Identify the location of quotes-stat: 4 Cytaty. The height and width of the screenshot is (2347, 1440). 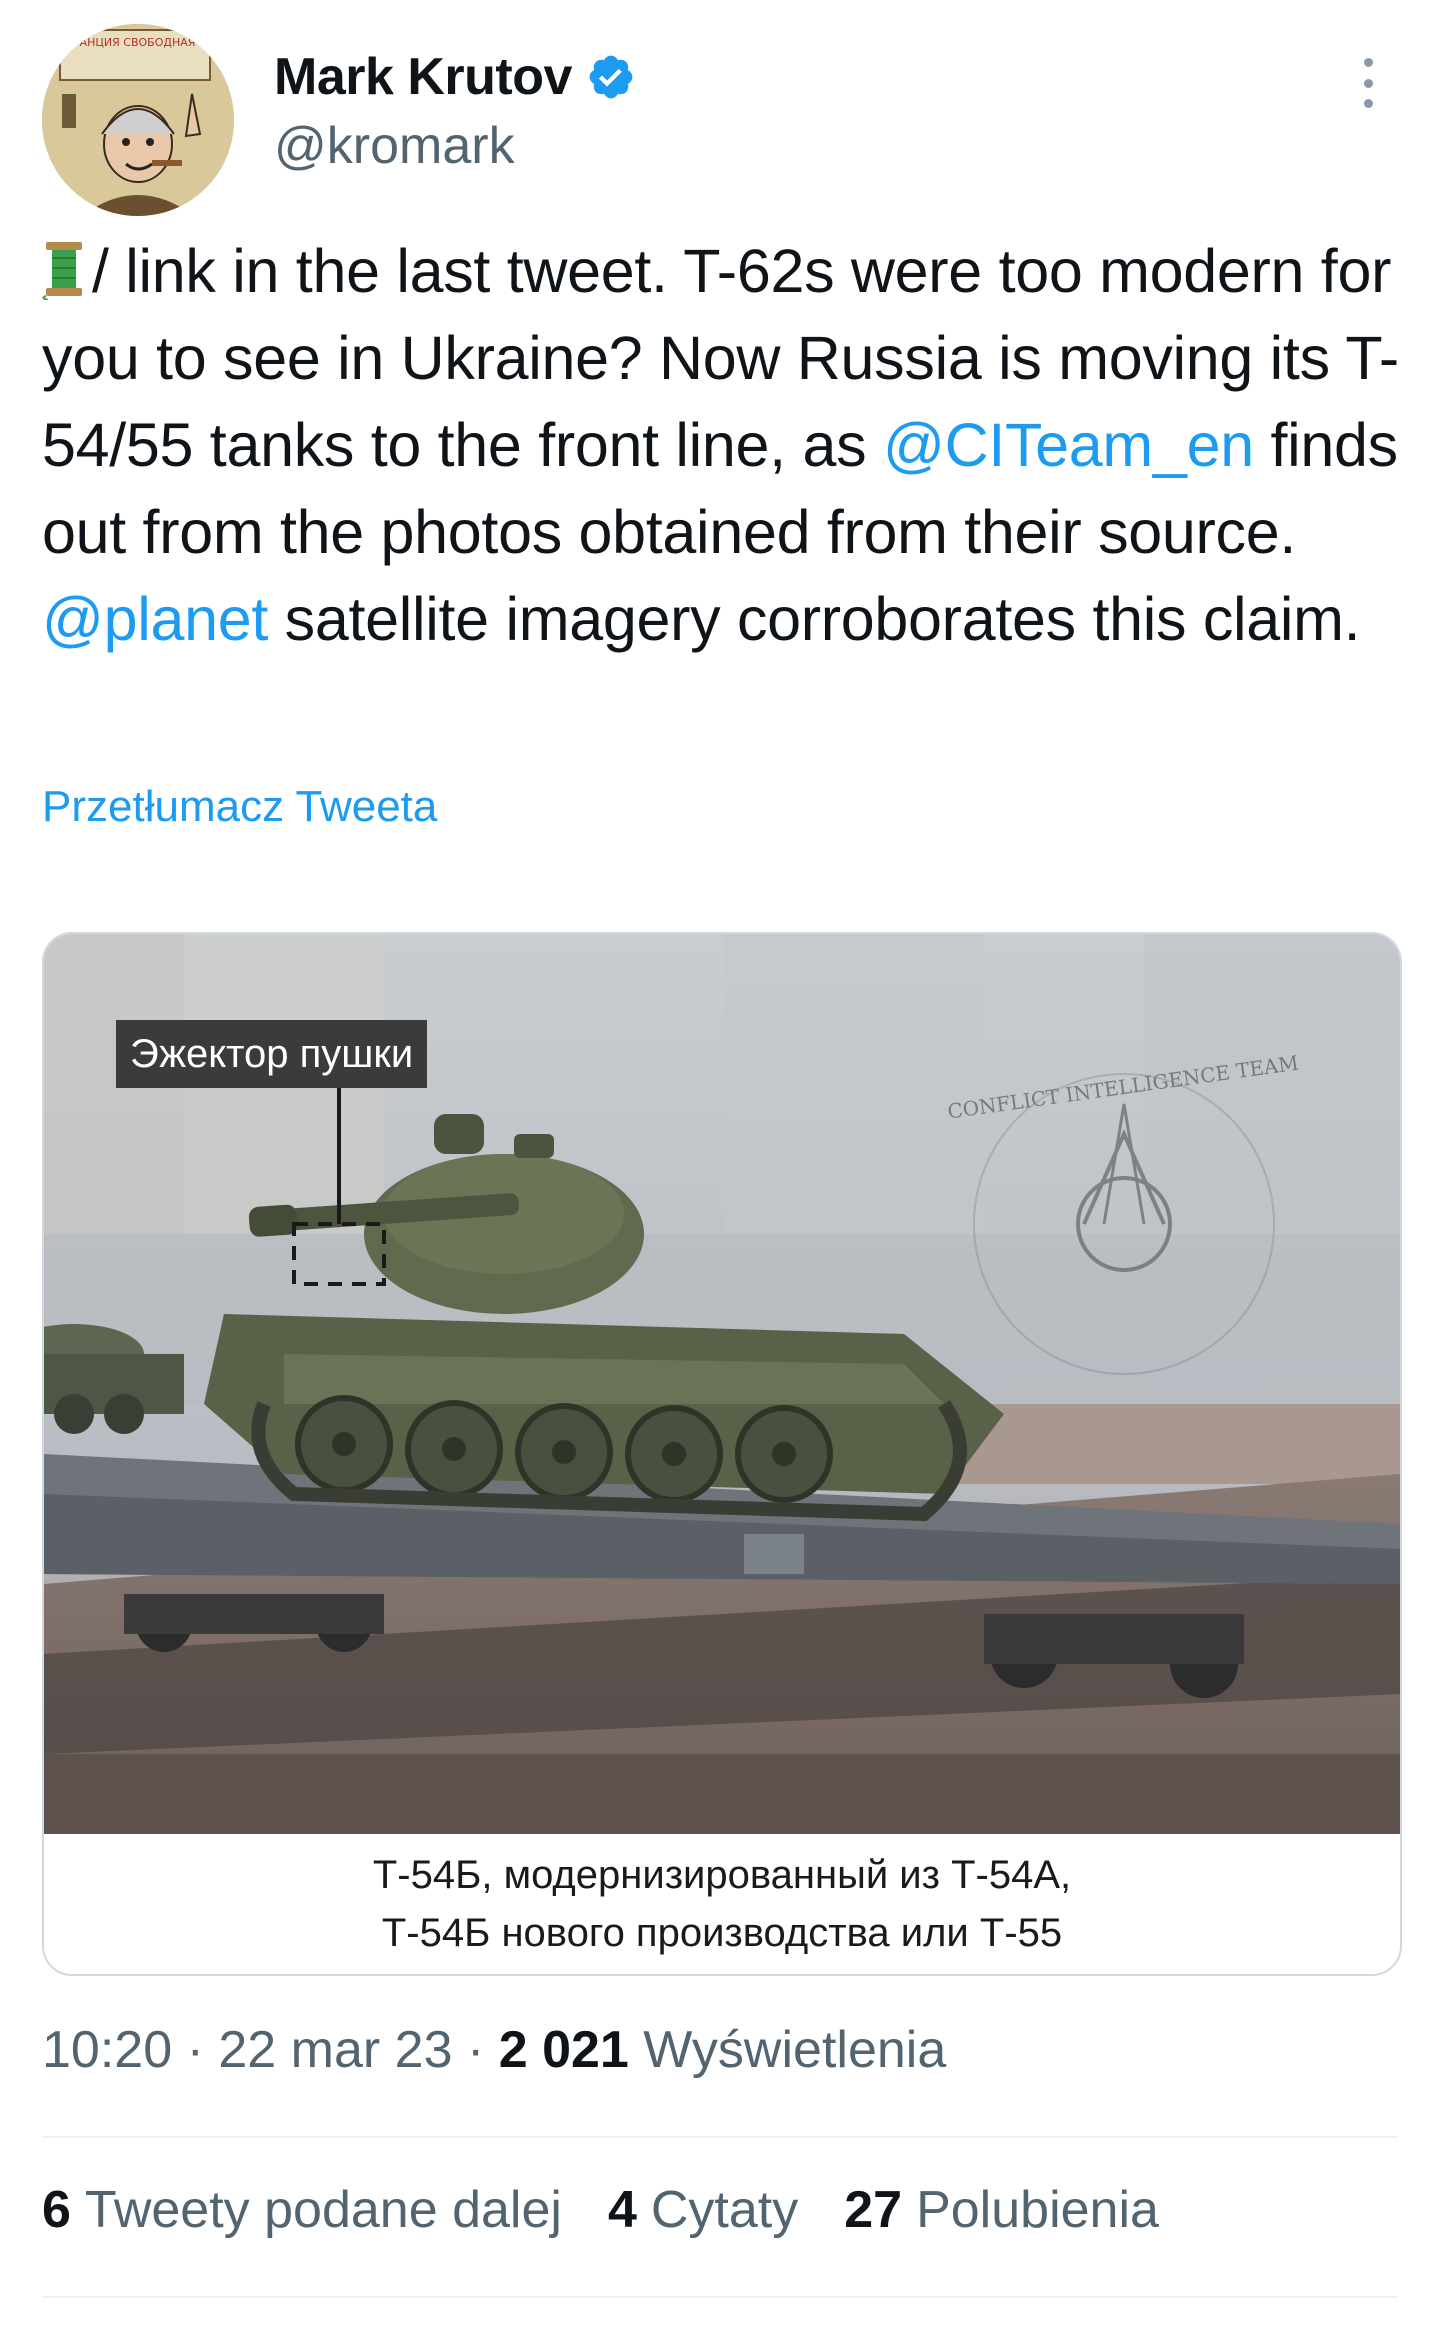
(703, 2210).